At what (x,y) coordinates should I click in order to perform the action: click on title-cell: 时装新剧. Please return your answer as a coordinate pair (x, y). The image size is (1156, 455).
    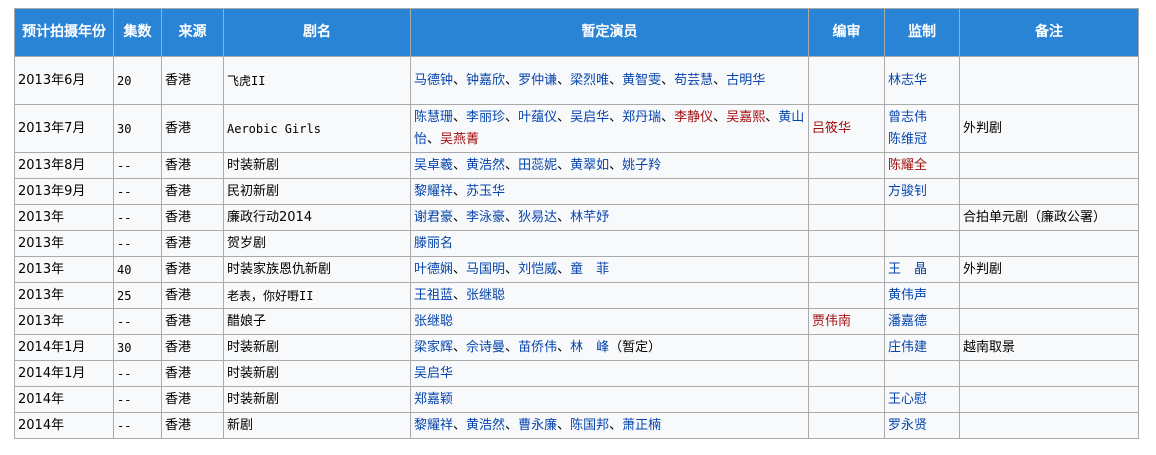
    Looking at the image, I should click on (317, 347).